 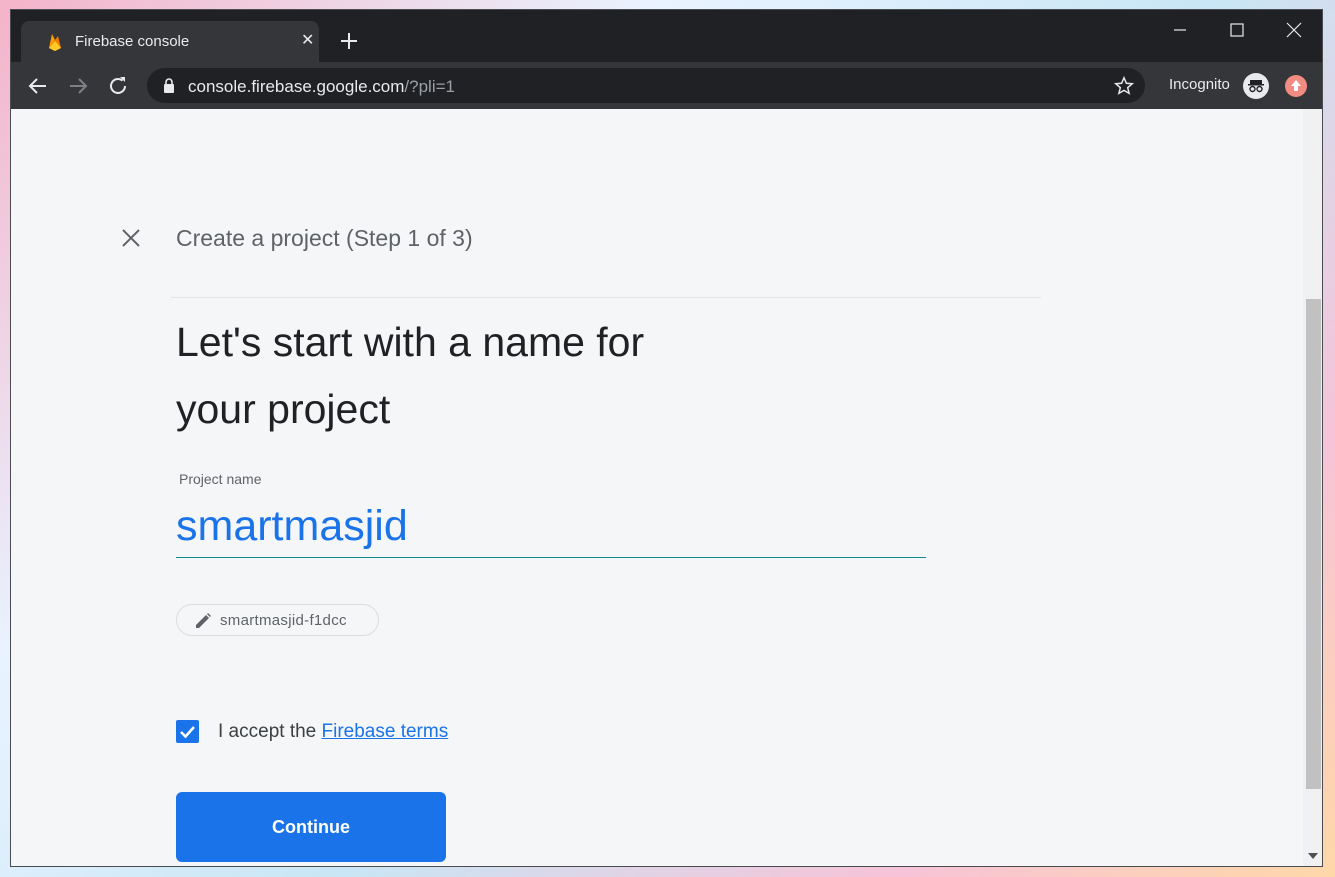 What do you see at coordinates (666, 36) in the screenshot?
I see `tab-strip: Firebase console ✕` at bounding box center [666, 36].